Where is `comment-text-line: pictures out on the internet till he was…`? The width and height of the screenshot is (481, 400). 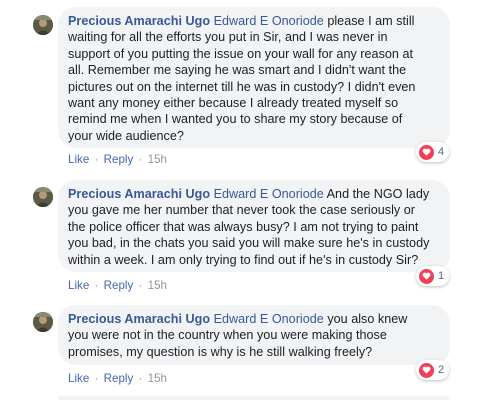
comment-text-line: pictures out on the internet till he was… is located at coordinates (242, 86).